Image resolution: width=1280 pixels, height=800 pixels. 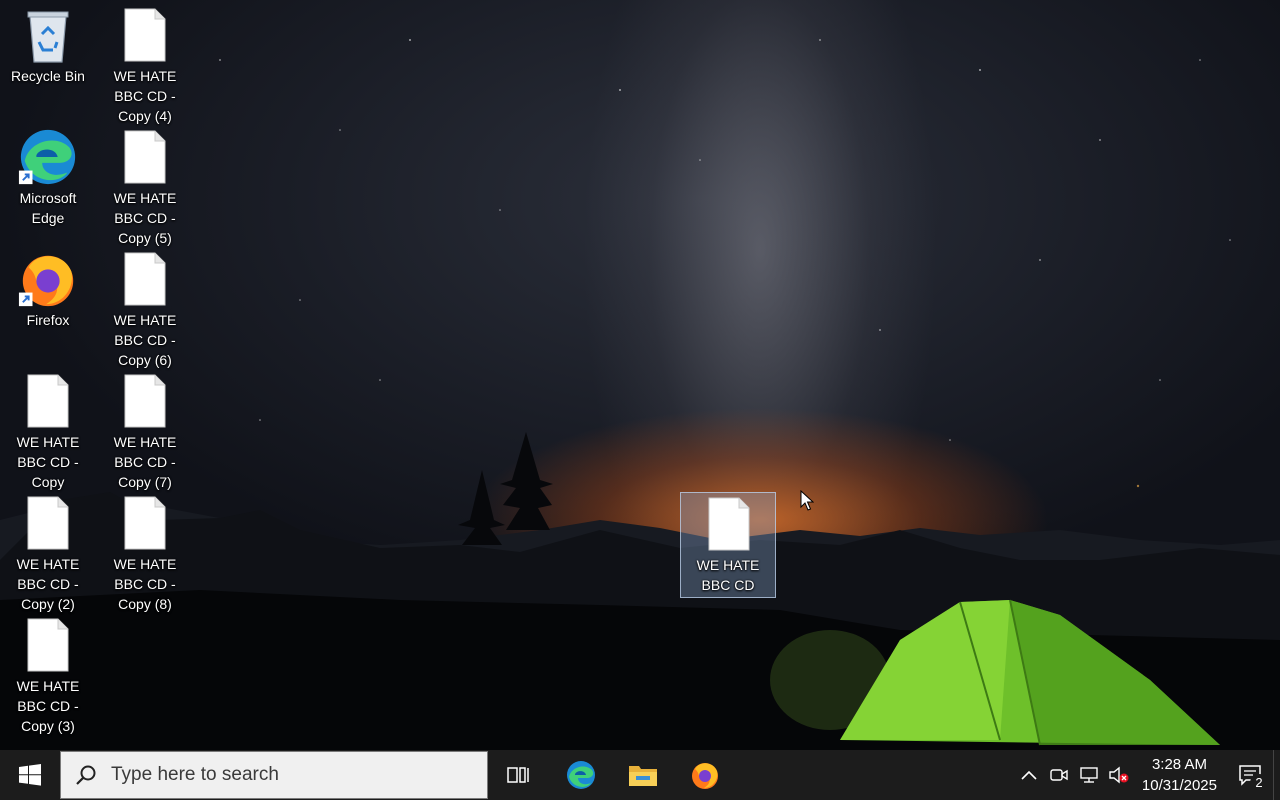 I want to click on desktop-icon-label: Recycle Bin, so click(x=48, y=76).